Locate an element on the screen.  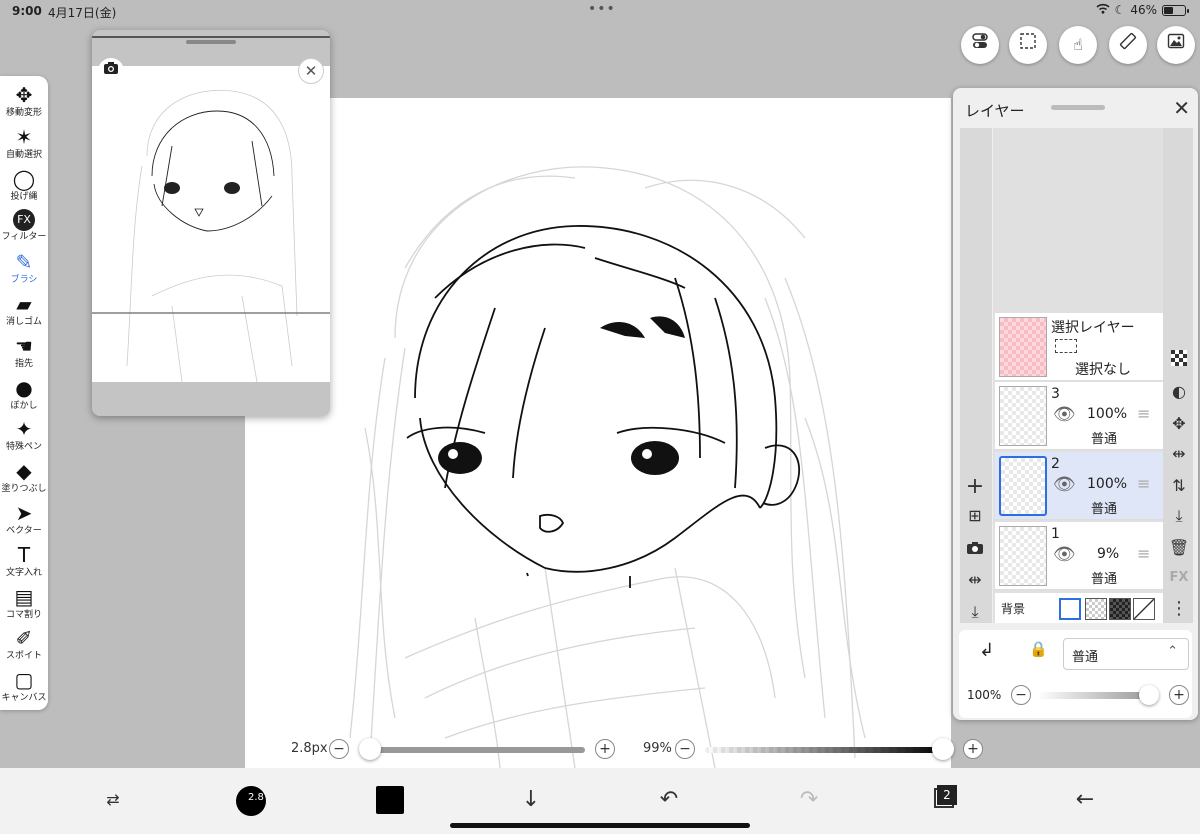
move-layer-icon: ✥ is located at coordinates (1179, 423).